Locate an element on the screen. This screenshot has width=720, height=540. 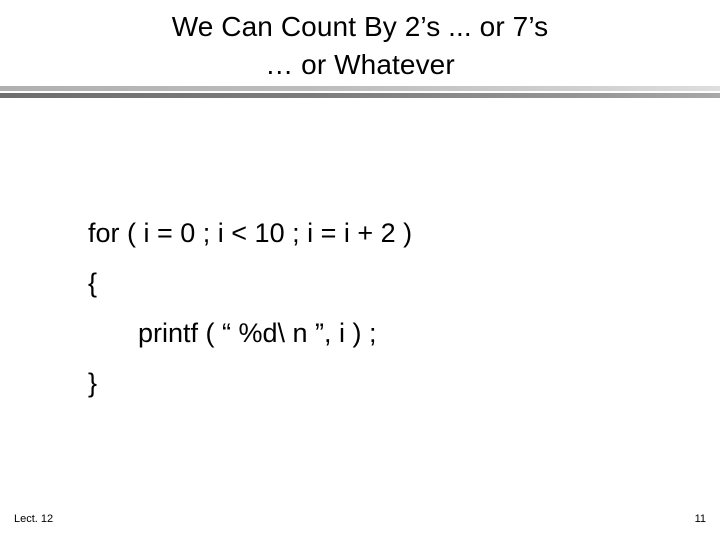
footer-lecture-label: Lect. 12 is located at coordinates (34, 519).